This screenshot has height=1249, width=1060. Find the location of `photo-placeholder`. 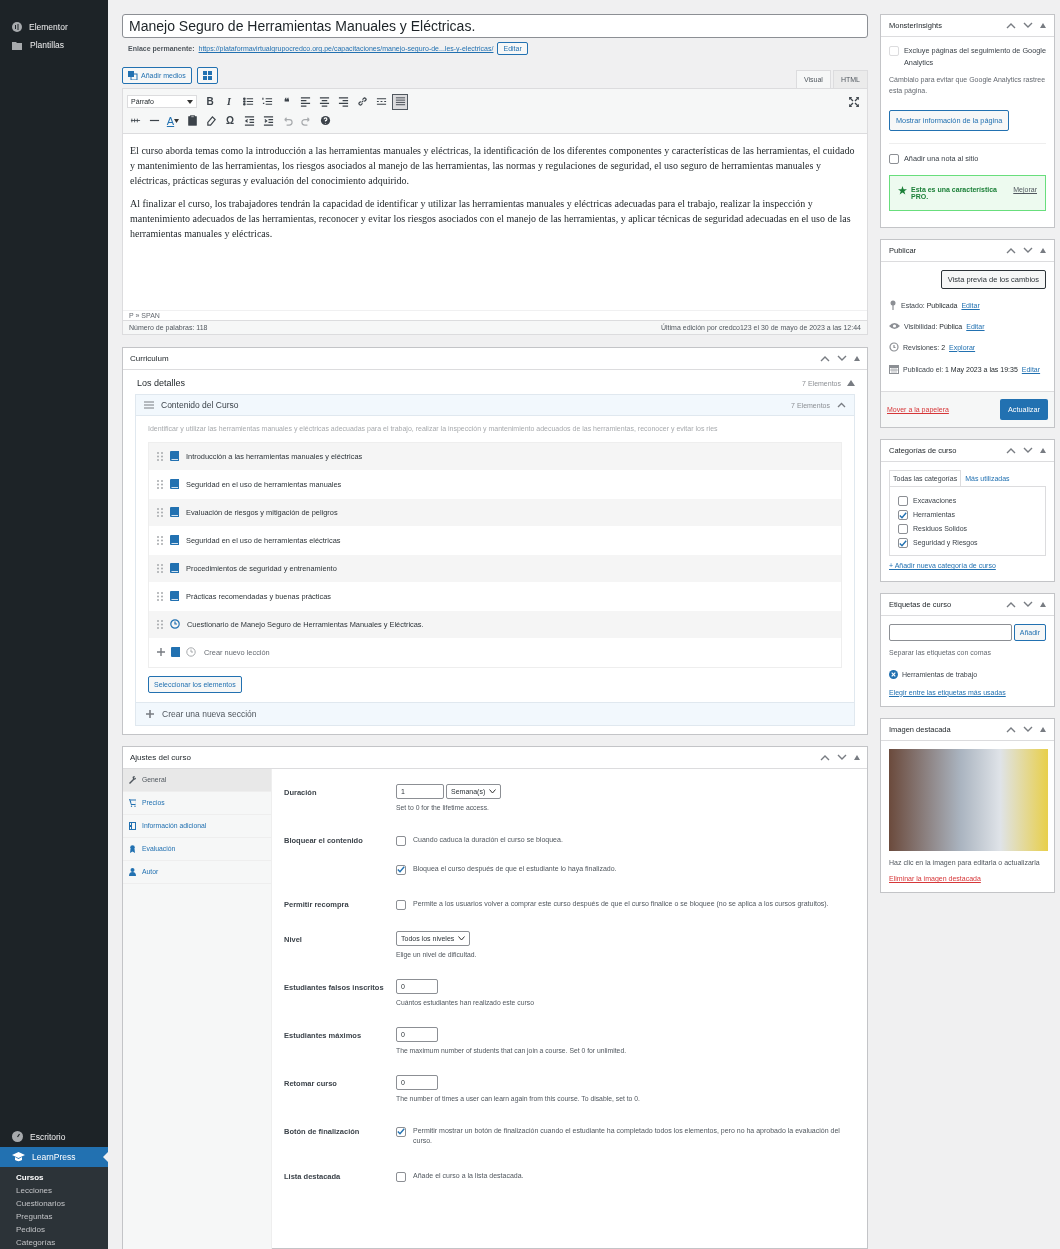

photo-placeholder is located at coordinates (968, 799).